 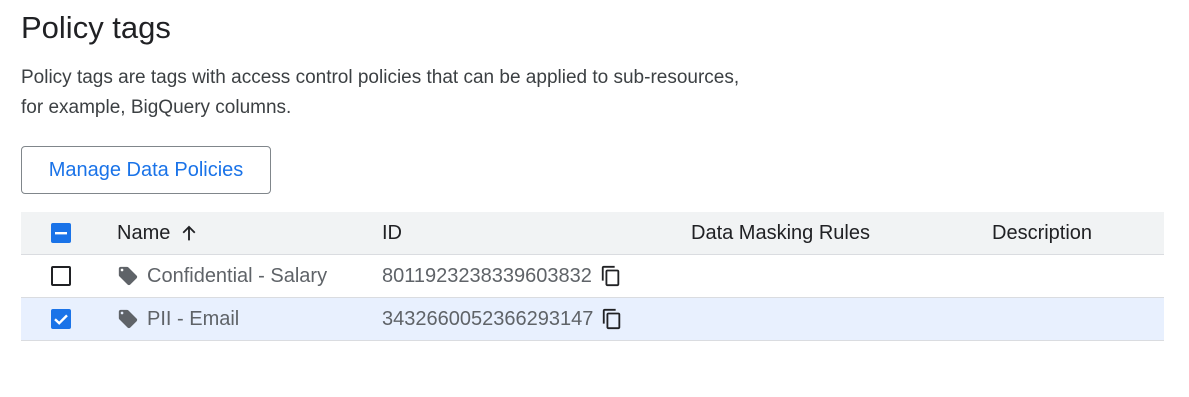 I want to click on policy-tag-id: 8011923238339603832, so click(x=487, y=275).